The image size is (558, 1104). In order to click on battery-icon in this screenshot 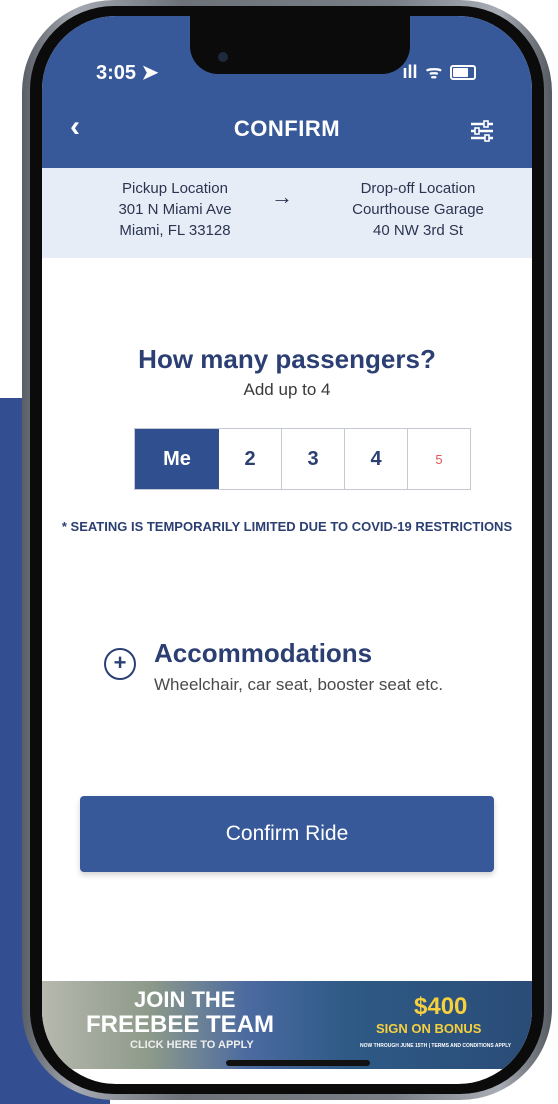, I will do `click(463, 72)`.